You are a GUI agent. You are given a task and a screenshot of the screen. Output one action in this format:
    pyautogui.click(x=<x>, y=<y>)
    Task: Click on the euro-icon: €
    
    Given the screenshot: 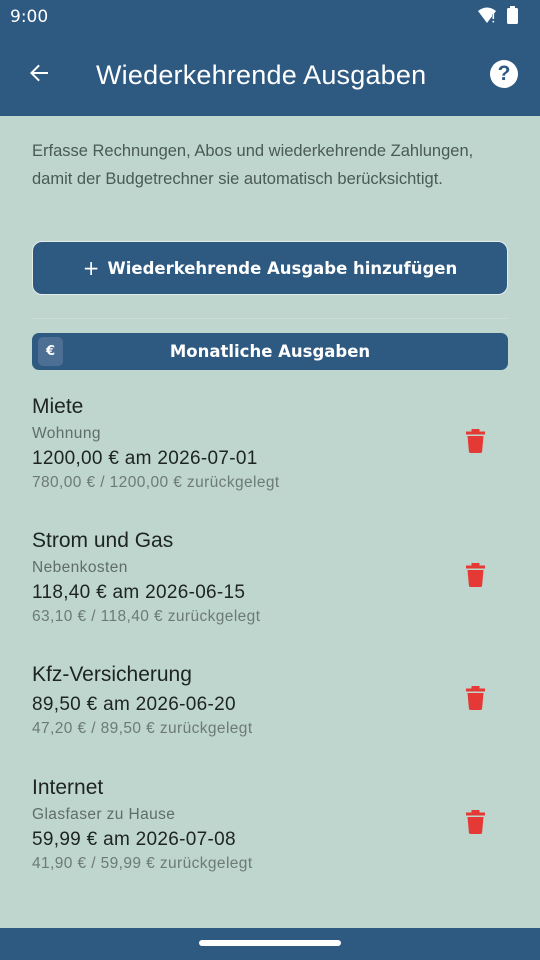 What is the action you would take?
    pyautogui.click(x=50, y=351)
    